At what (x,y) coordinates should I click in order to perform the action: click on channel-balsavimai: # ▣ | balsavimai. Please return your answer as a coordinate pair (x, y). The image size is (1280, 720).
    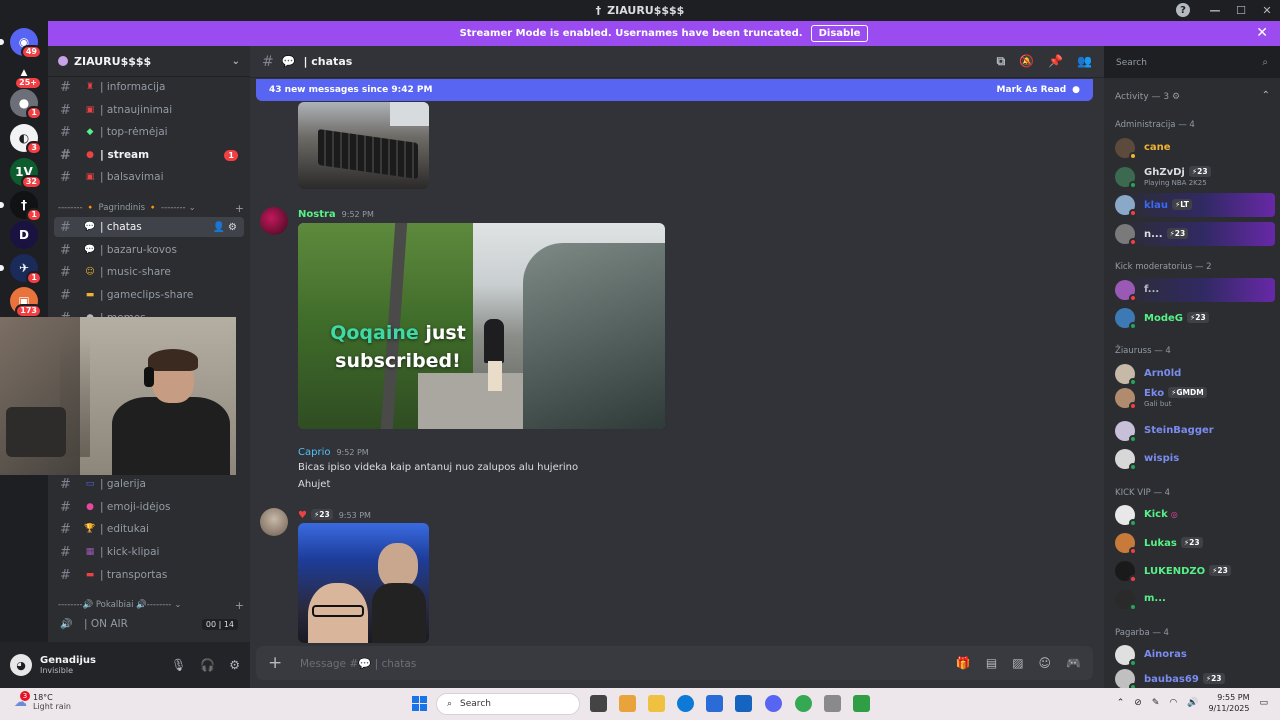
    Looking at the image, I should click on (149, 177).